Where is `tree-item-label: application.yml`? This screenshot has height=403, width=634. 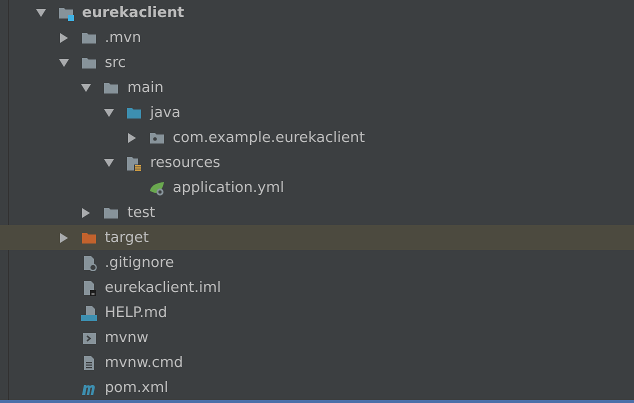
tree-item-label: application.yml is located at coordinates (228, 188).